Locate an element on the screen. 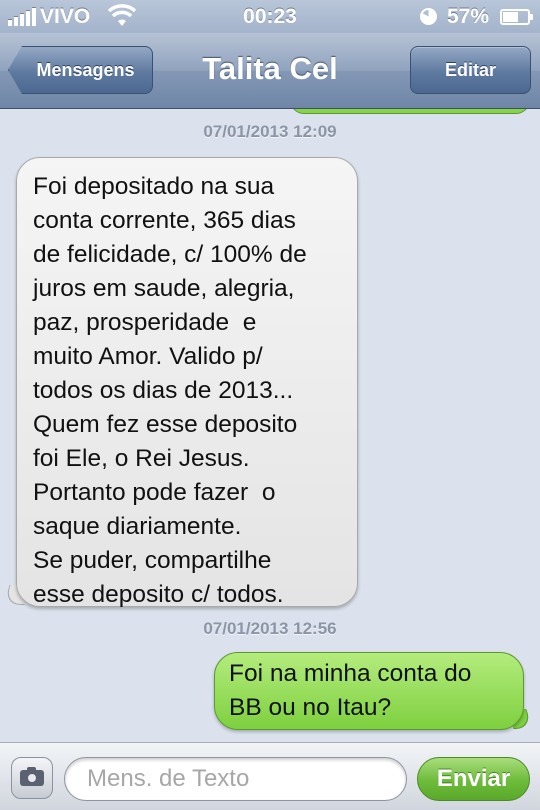 This screenshot has width=540, height=810. compose-bar: Enviar is located at coordinates (270, 776).